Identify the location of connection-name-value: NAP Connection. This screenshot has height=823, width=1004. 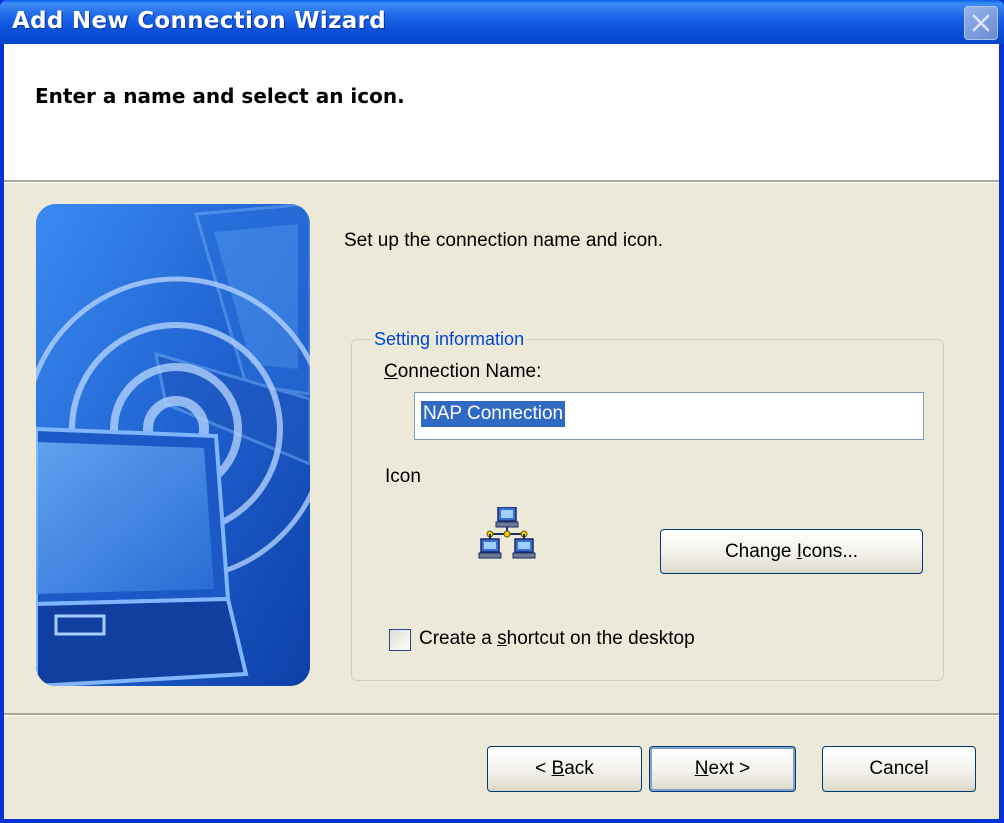
(493, 414).